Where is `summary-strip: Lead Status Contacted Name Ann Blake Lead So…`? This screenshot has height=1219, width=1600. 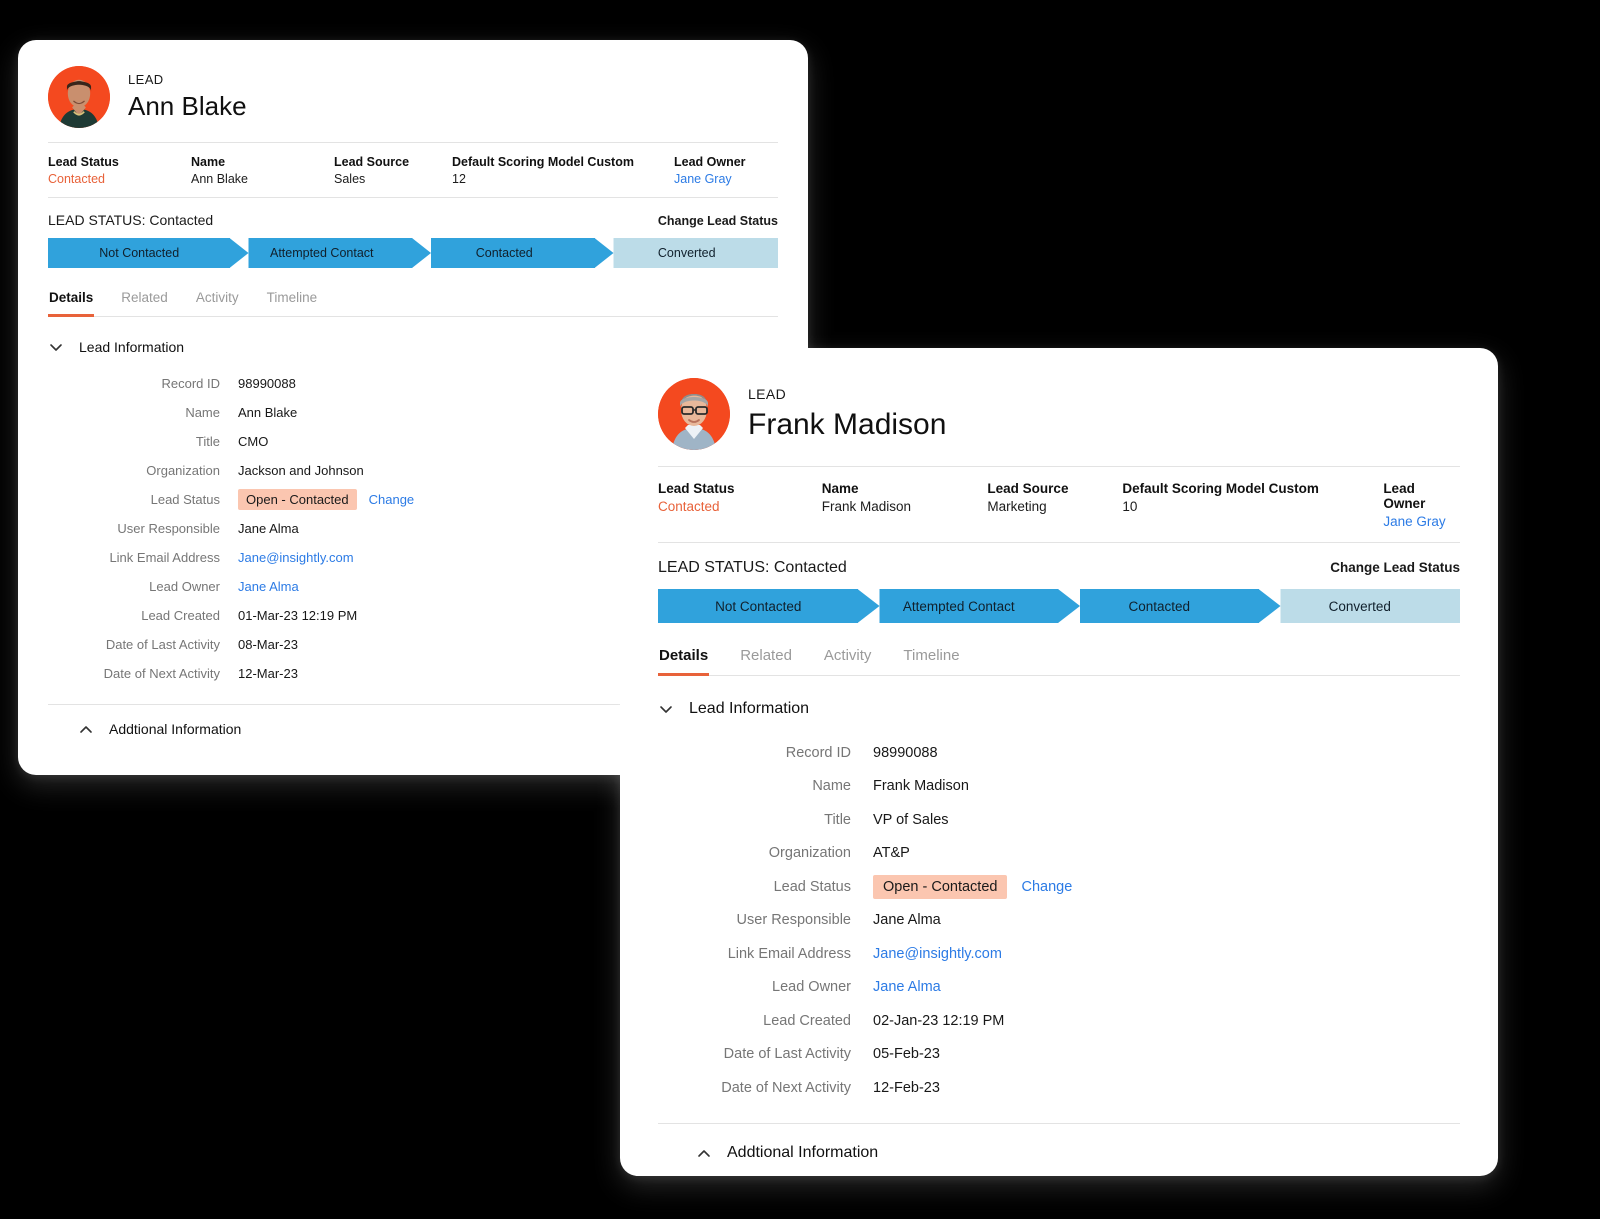
summary-strip: Lead Status Contacted Name Ann Blake Lead So… is located at coordinates (413, 170).